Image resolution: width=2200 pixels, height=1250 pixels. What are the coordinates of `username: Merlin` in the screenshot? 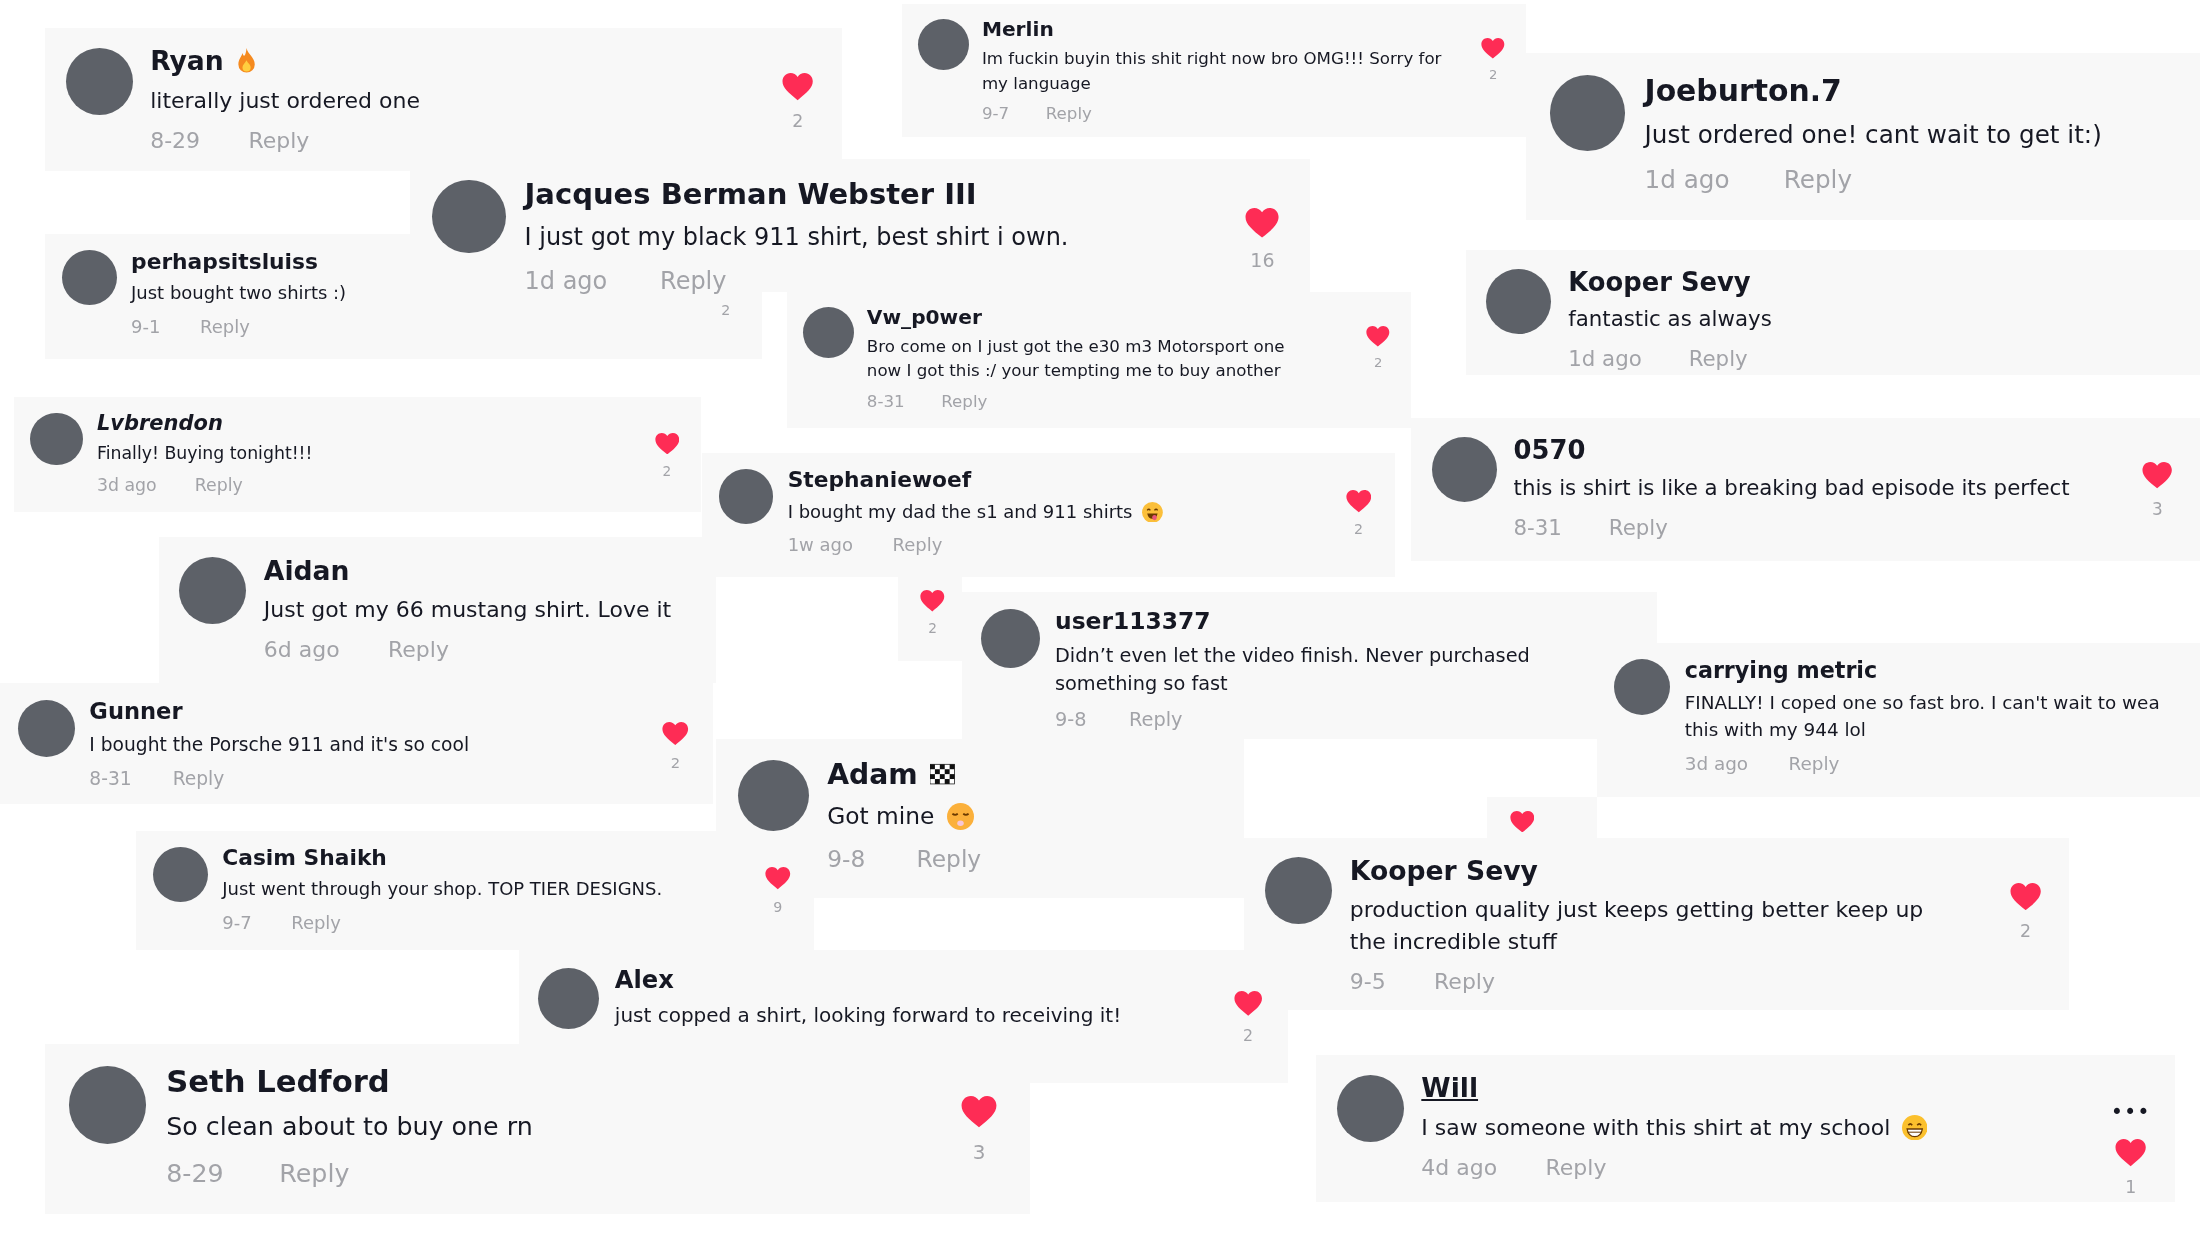 It's located at (1017, 29).